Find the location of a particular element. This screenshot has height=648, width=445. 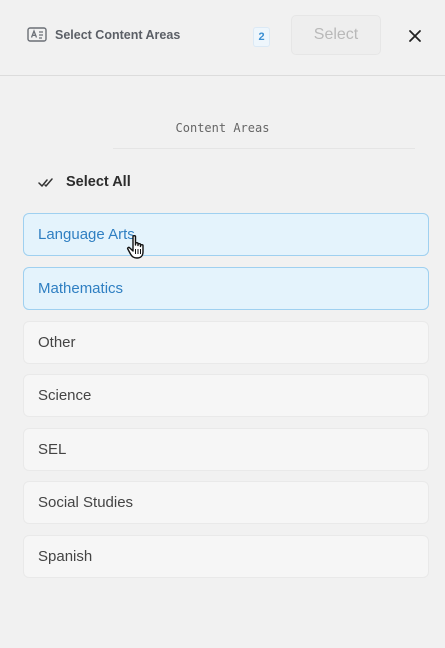

selected-count-badge: 2 is located at coordinates (261, 37).